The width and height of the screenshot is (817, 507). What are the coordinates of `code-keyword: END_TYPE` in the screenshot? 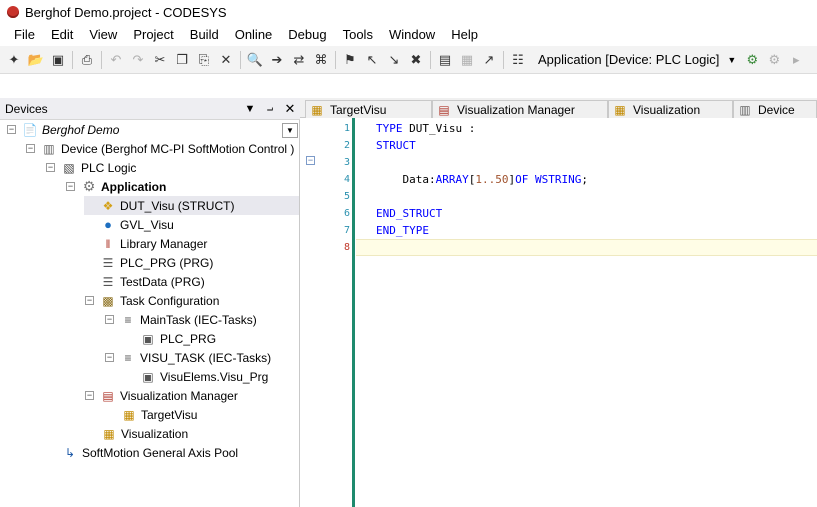 It's located at (402, 230).